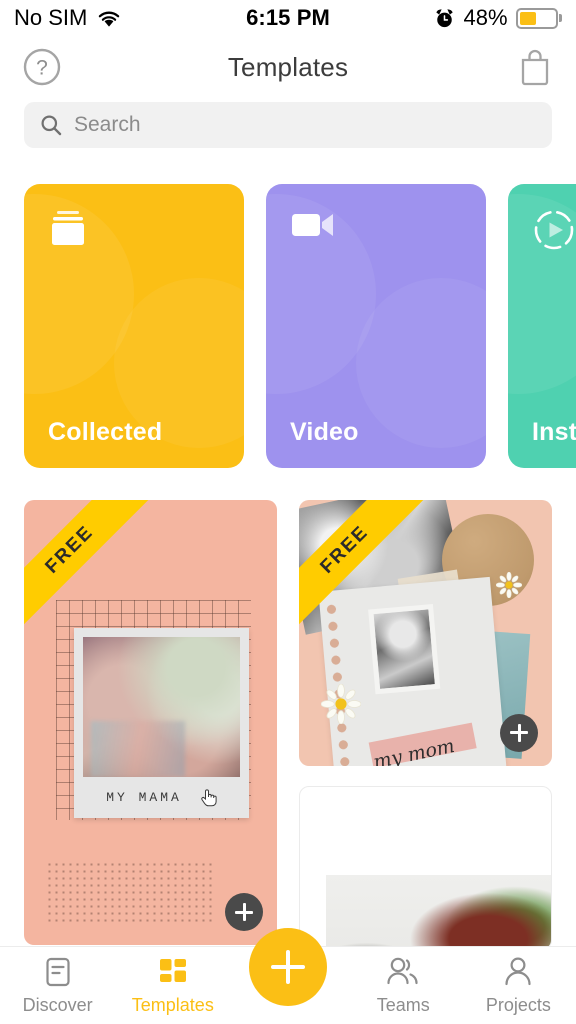 The width and height of the screenshot is (576, 1024). I want to click on polaroid-frame: MY MAMA, so click(161, 723).